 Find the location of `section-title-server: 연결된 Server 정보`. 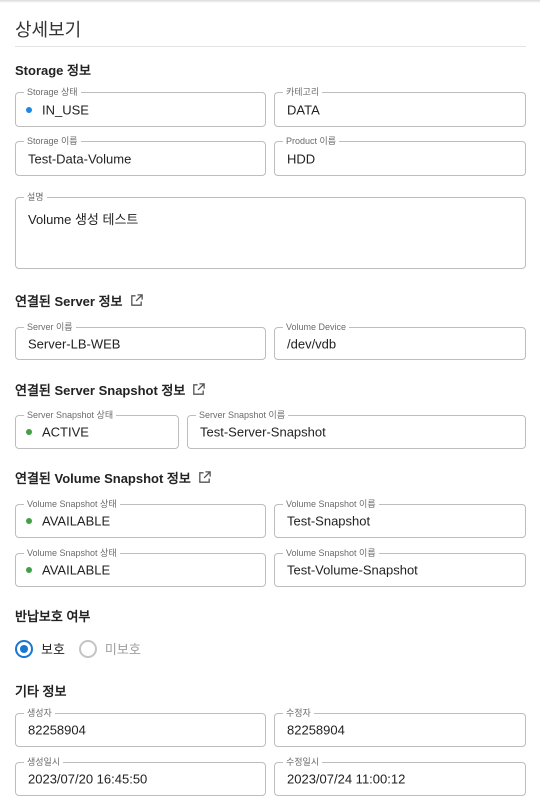

section-title-server: 연결된 Server 정보 is located at coordinates (79, 300).